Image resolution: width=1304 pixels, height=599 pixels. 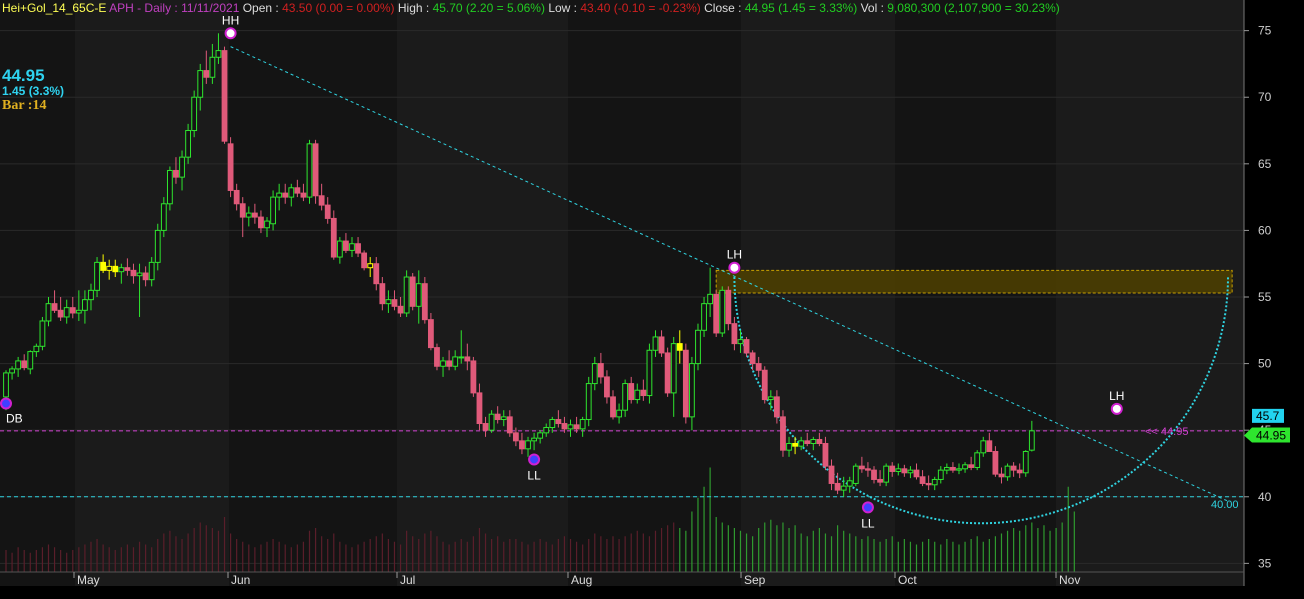 I want to click on bar-count: Bar :14, so click(x=24, y=105).